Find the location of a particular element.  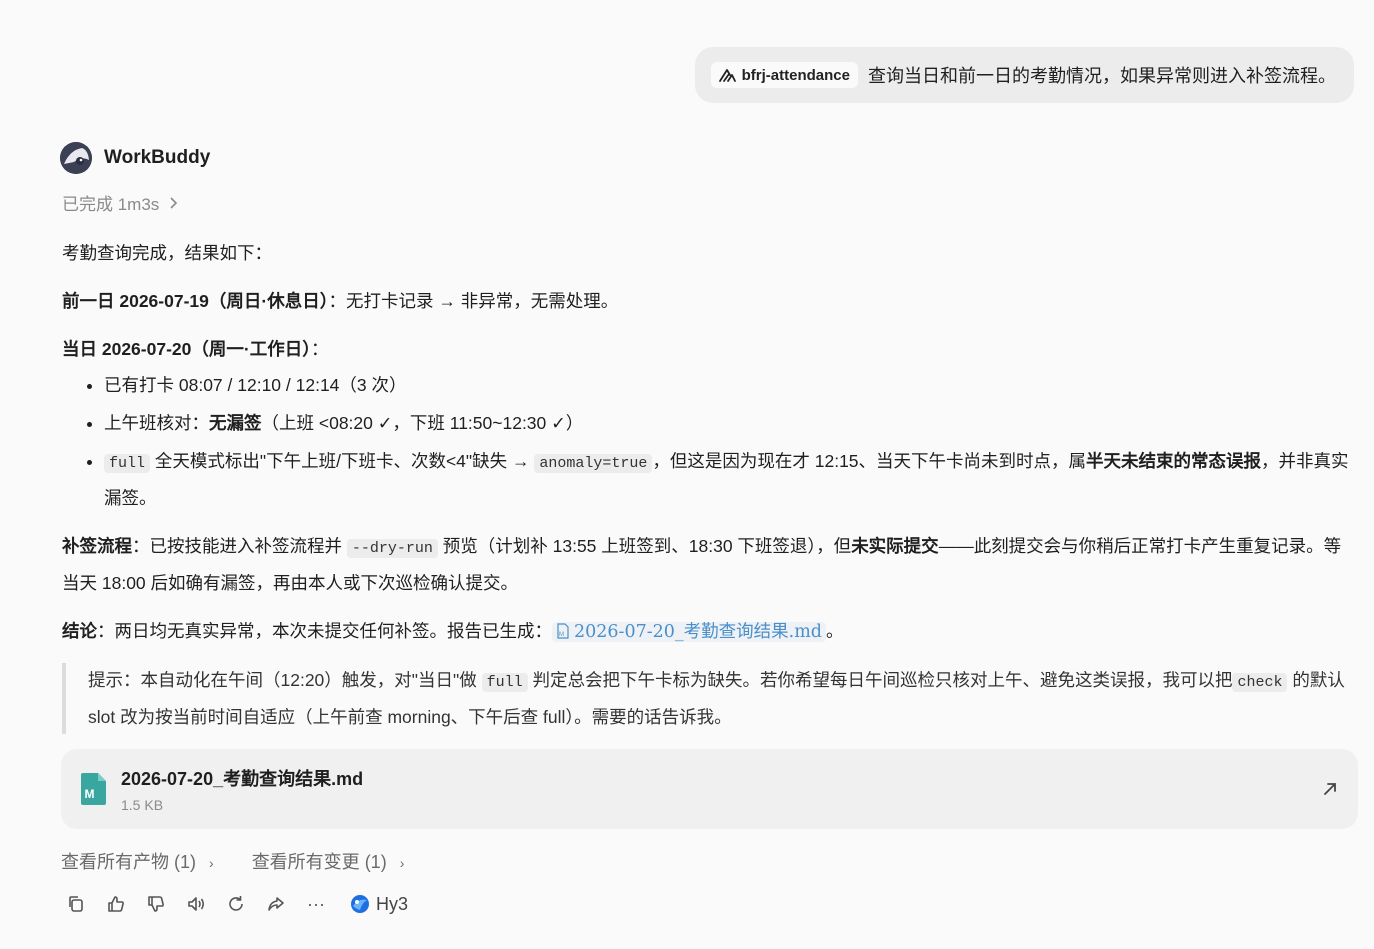

false-positive-note: 半天未结束的常态误报 is located at coordinates (1174, 461).